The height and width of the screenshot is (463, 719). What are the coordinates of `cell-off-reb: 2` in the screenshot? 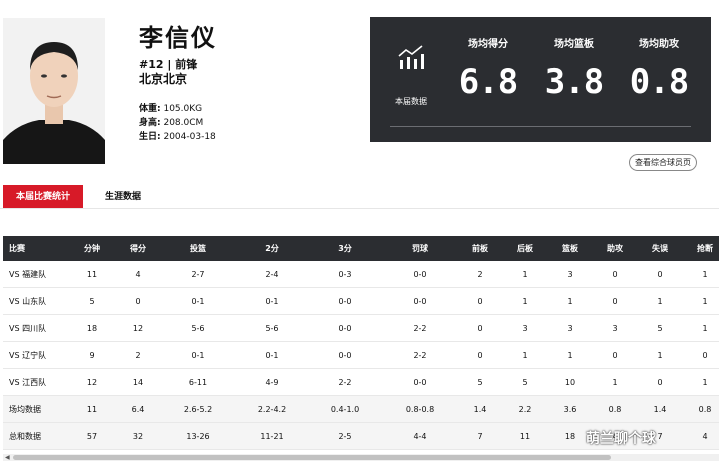 It's located at (480, 274).